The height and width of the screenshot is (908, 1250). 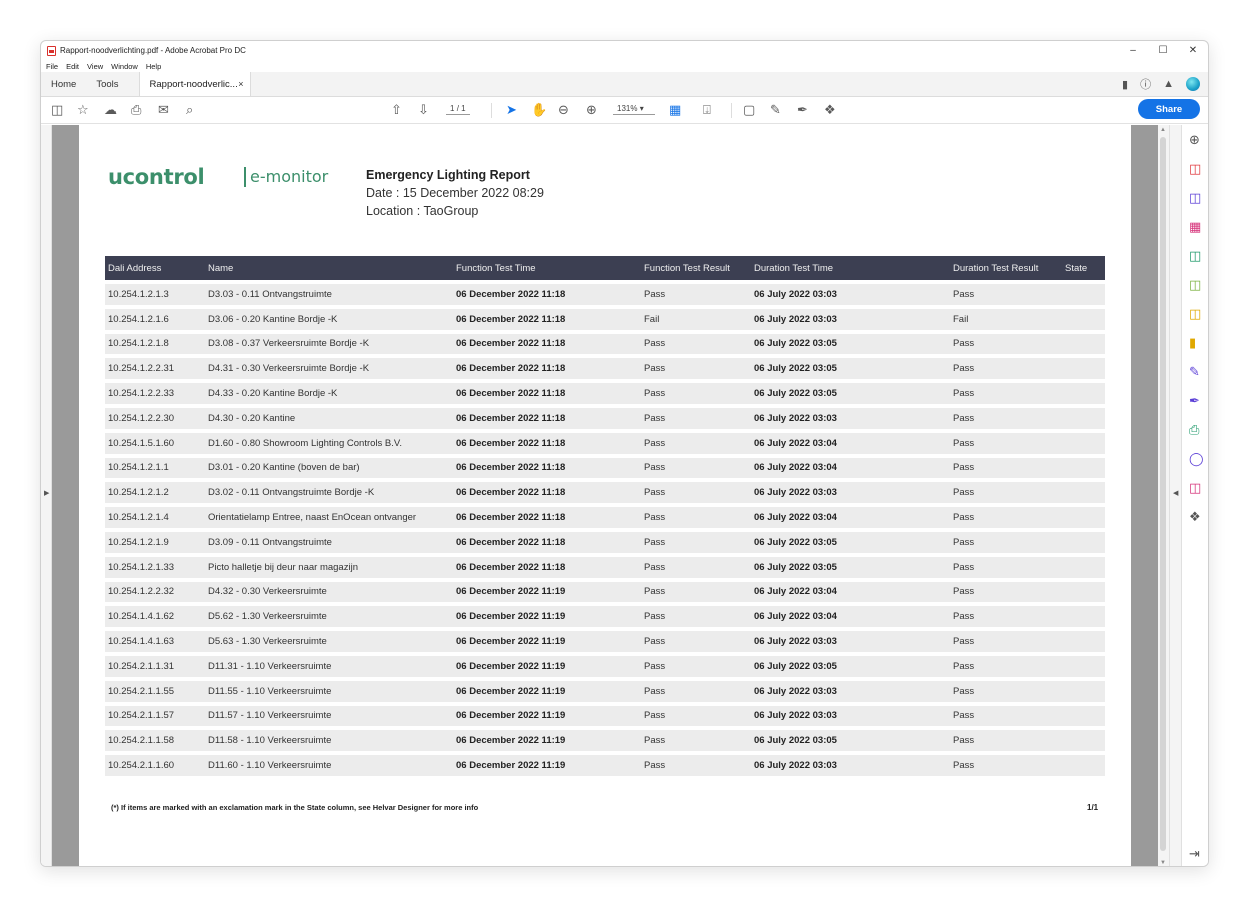 What do you see at coordinates (163, 110) in the screenshot?
I see `email-icon: ✉` at bounding box center [163, 110].